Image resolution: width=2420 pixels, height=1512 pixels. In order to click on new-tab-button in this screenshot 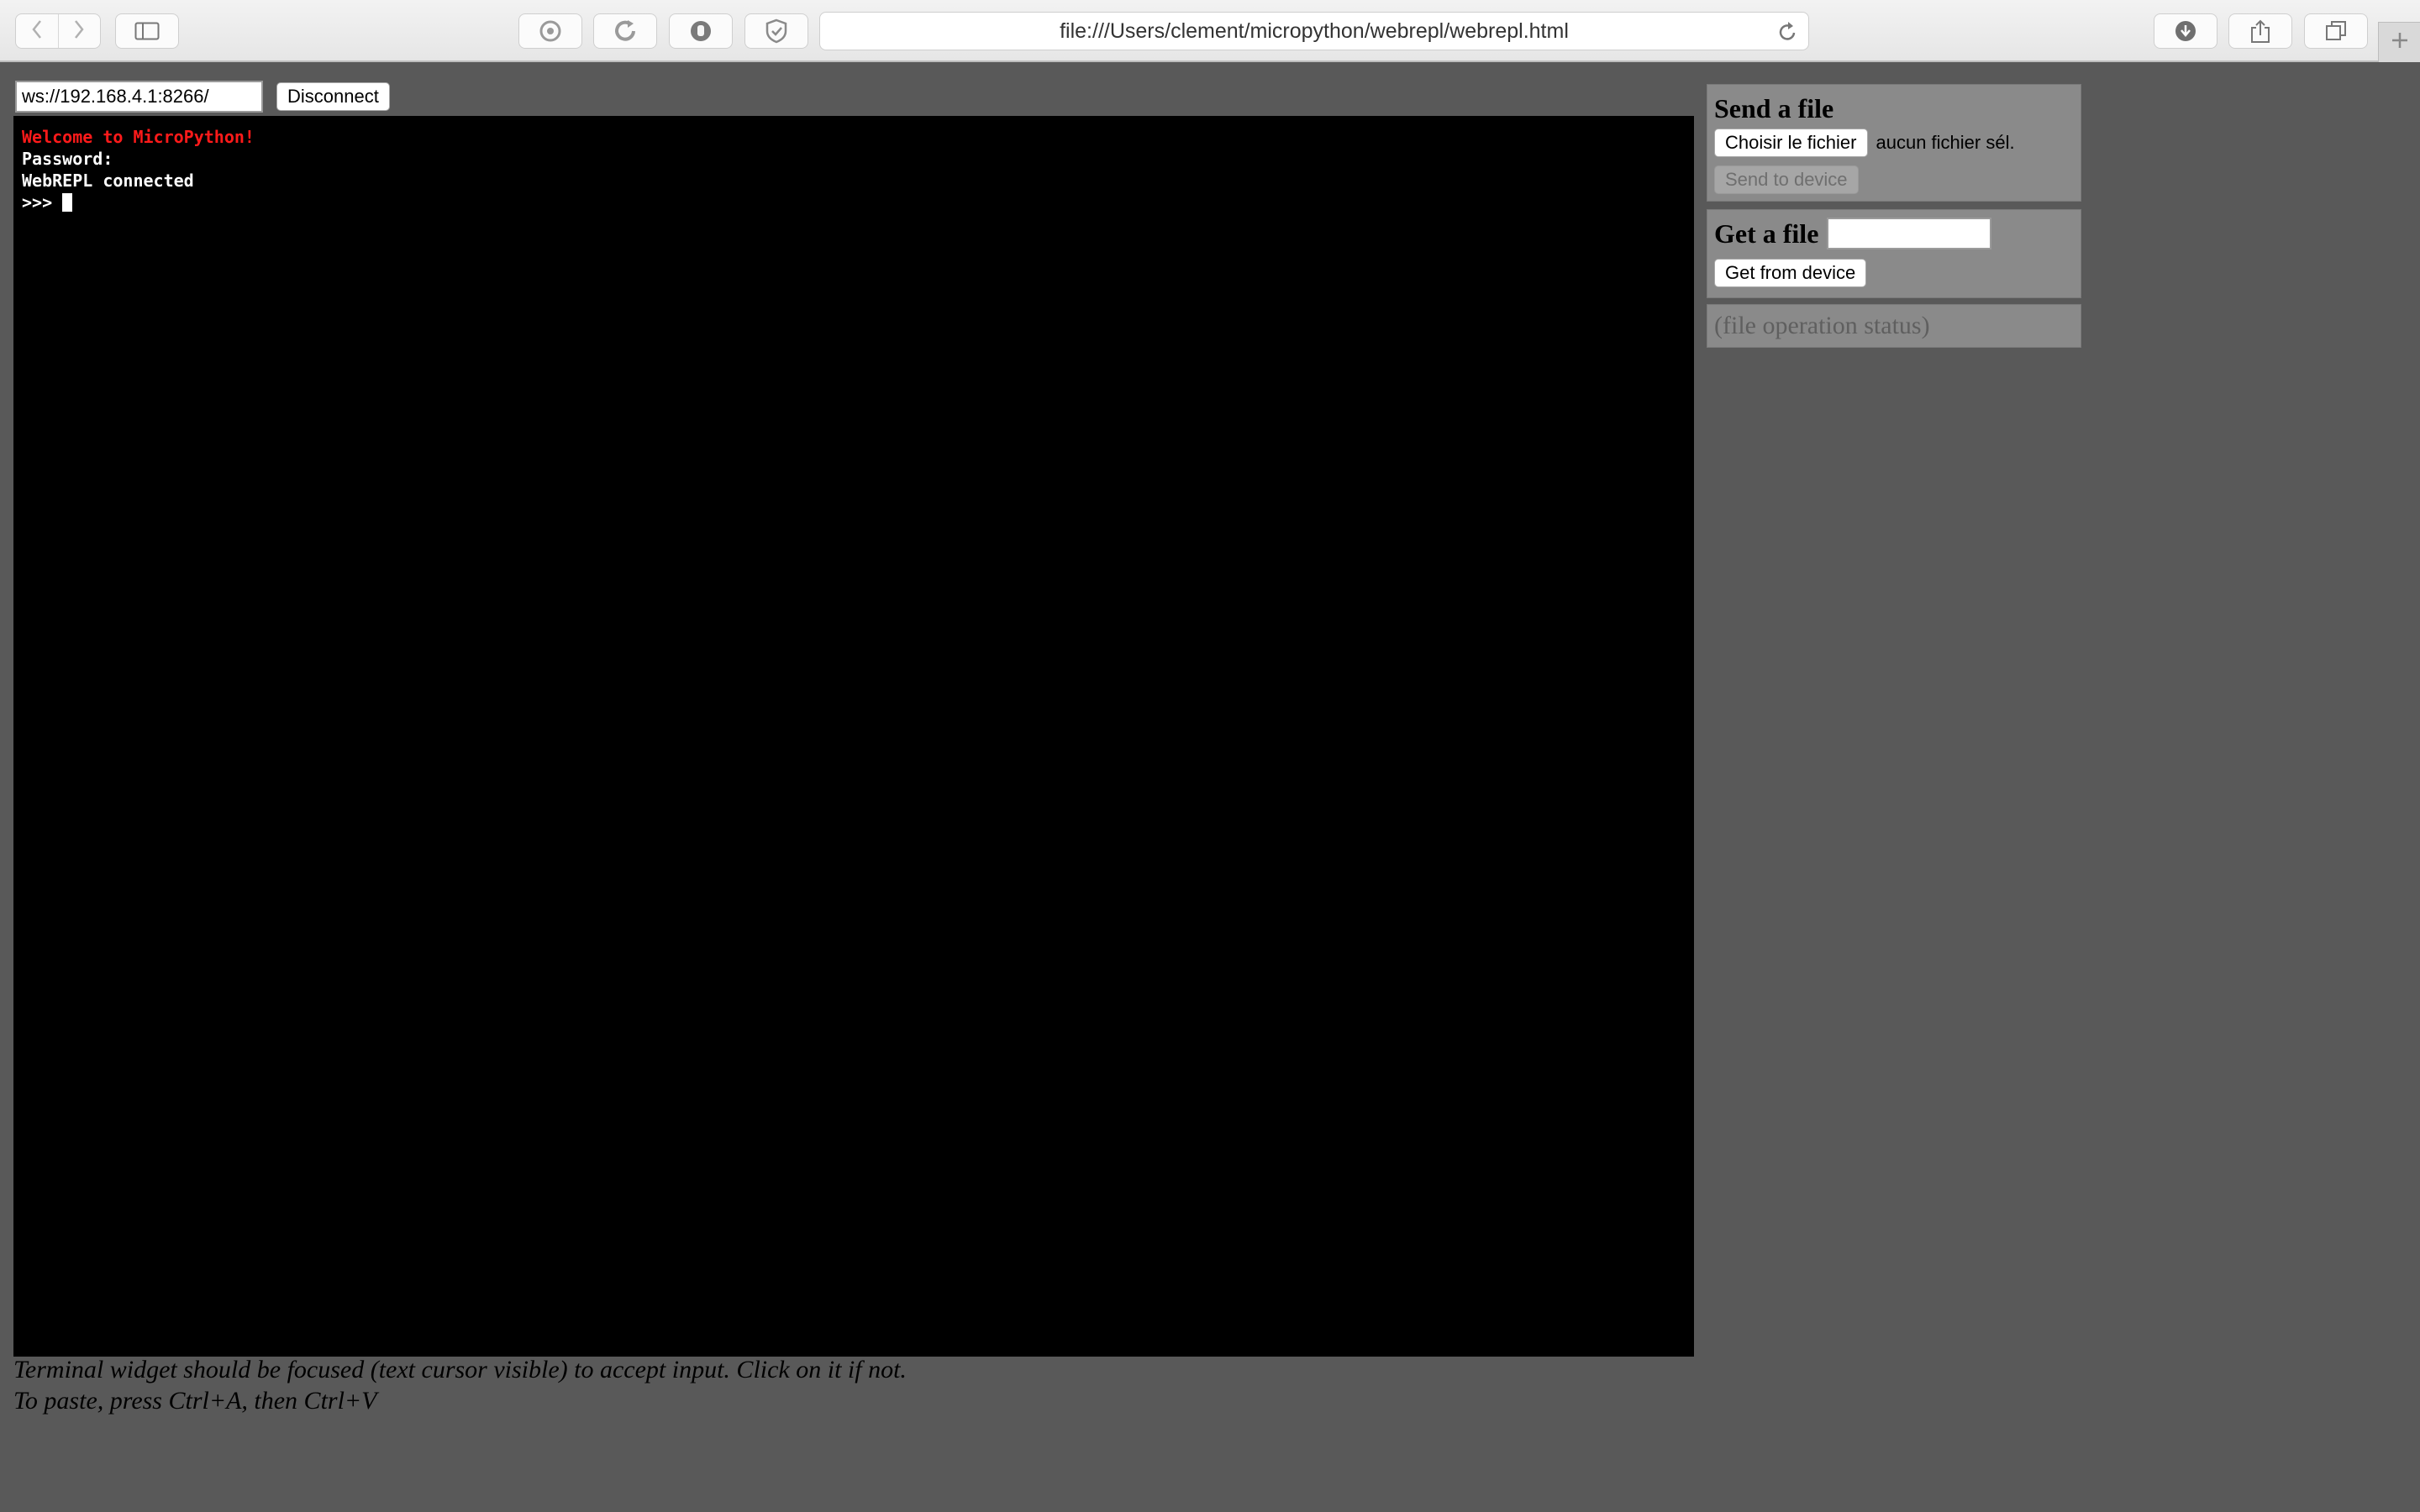, I will do `click(2399, 42)`.